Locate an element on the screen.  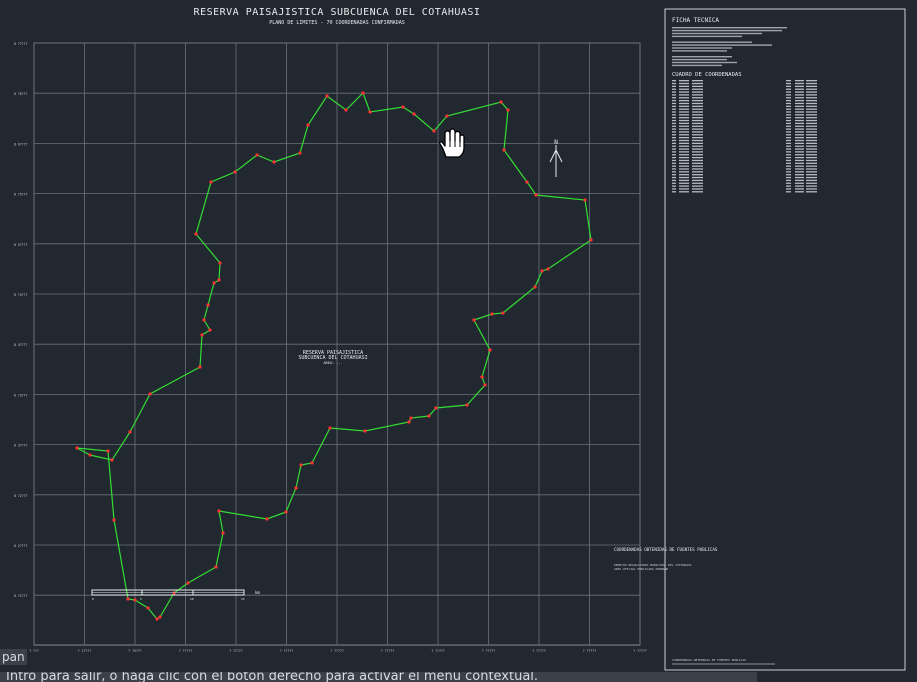
center-label-area: AREA: --- is located at coordinates (333, 363).